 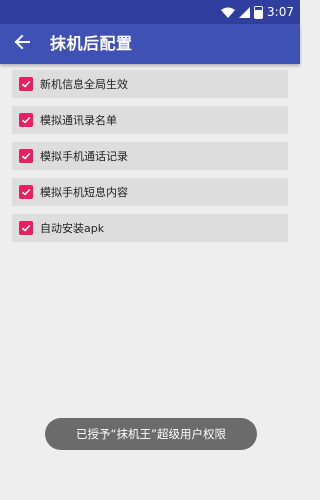 I want to click on arrow-left-icon, so click(x=22, y=44).